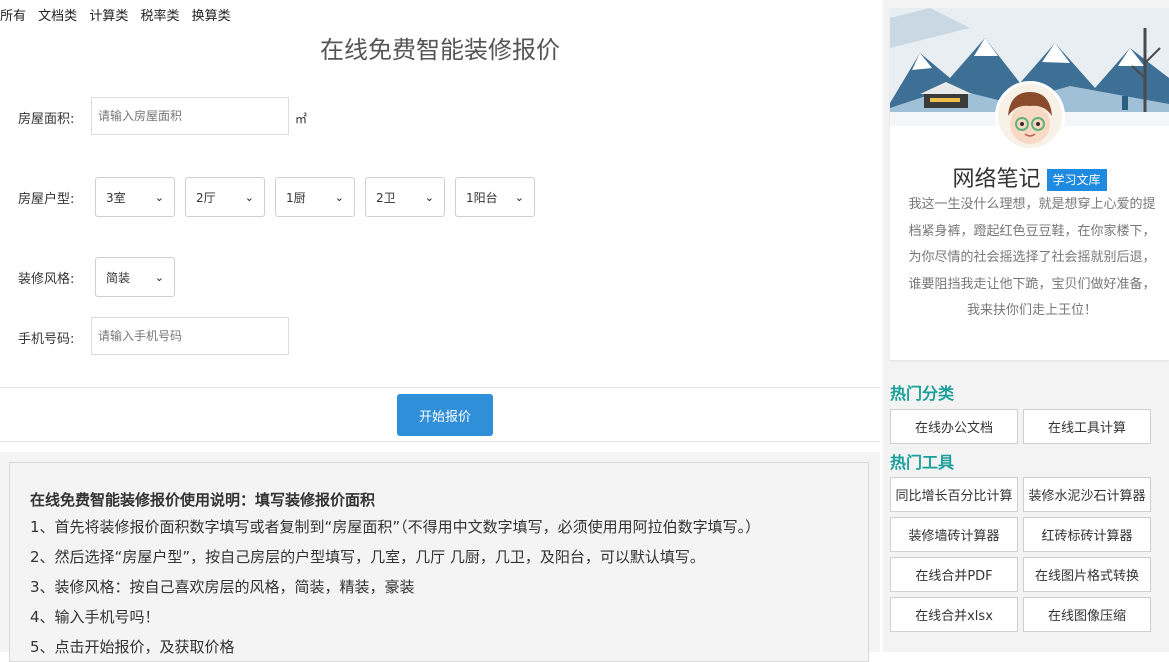  What do you see at coordinates (386, 197) in the screenshot?
I see `baths-value: 2卫` at bounding box center [386, 197].